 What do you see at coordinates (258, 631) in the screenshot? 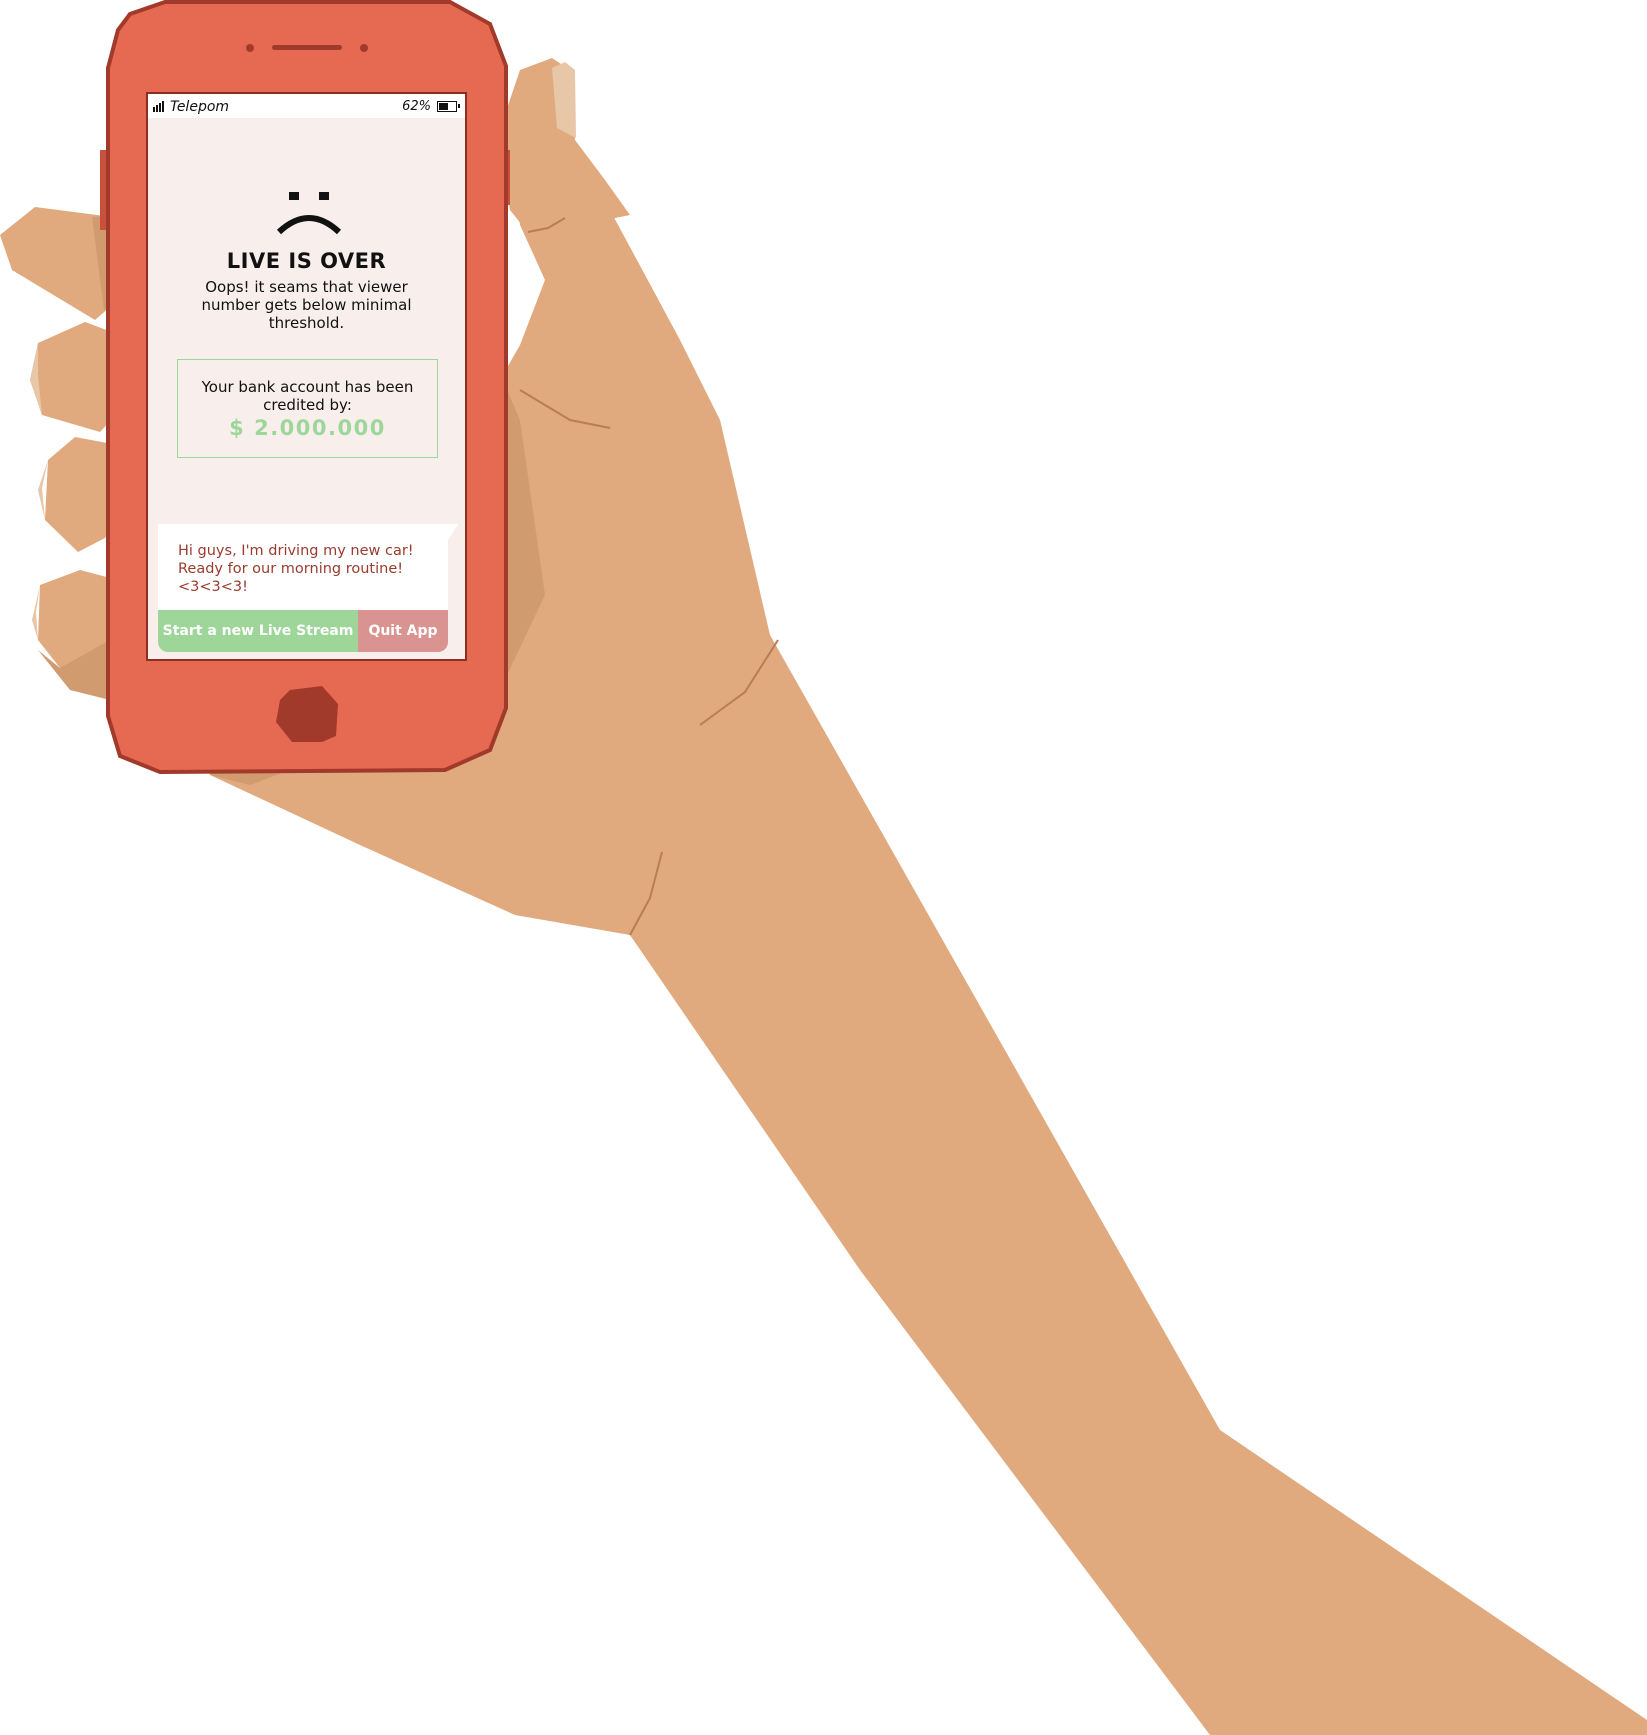
I see `start-live-stream-button: Start a new Live Stream` at bounding box center [258, 631].